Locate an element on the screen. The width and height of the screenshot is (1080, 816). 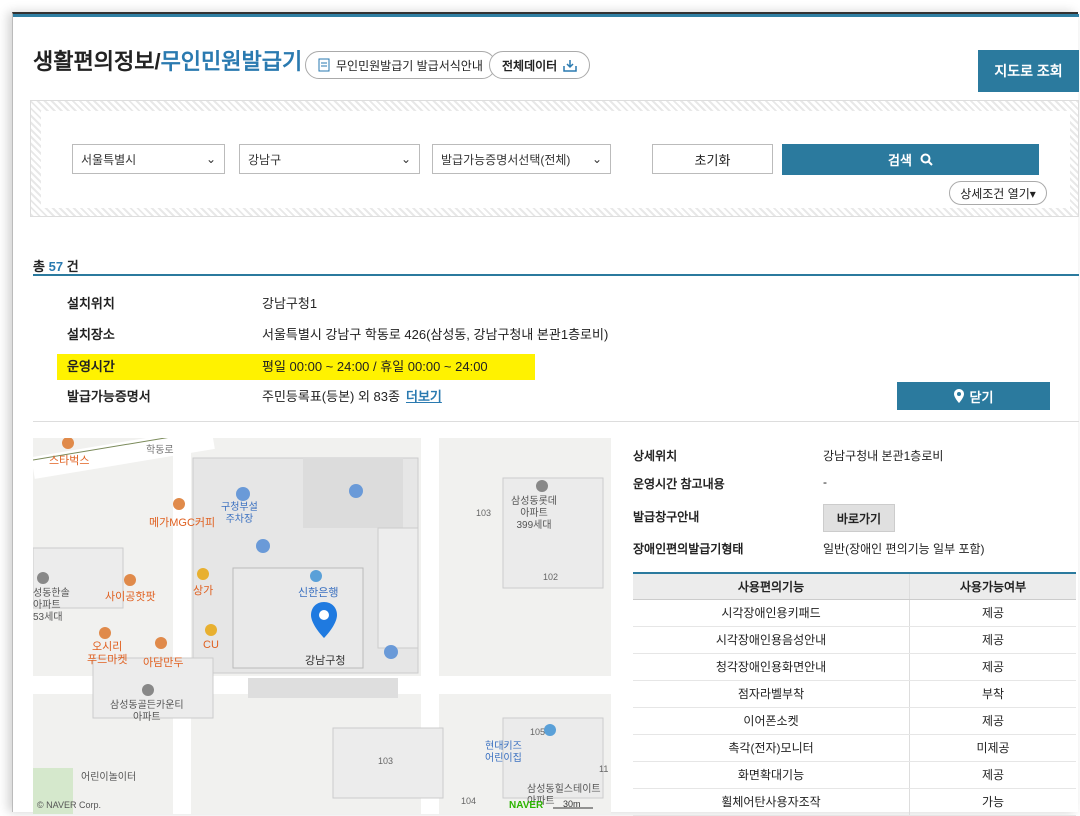
device-type-label: 장애인편의발급기형태 is located at coordinates (688, 549).